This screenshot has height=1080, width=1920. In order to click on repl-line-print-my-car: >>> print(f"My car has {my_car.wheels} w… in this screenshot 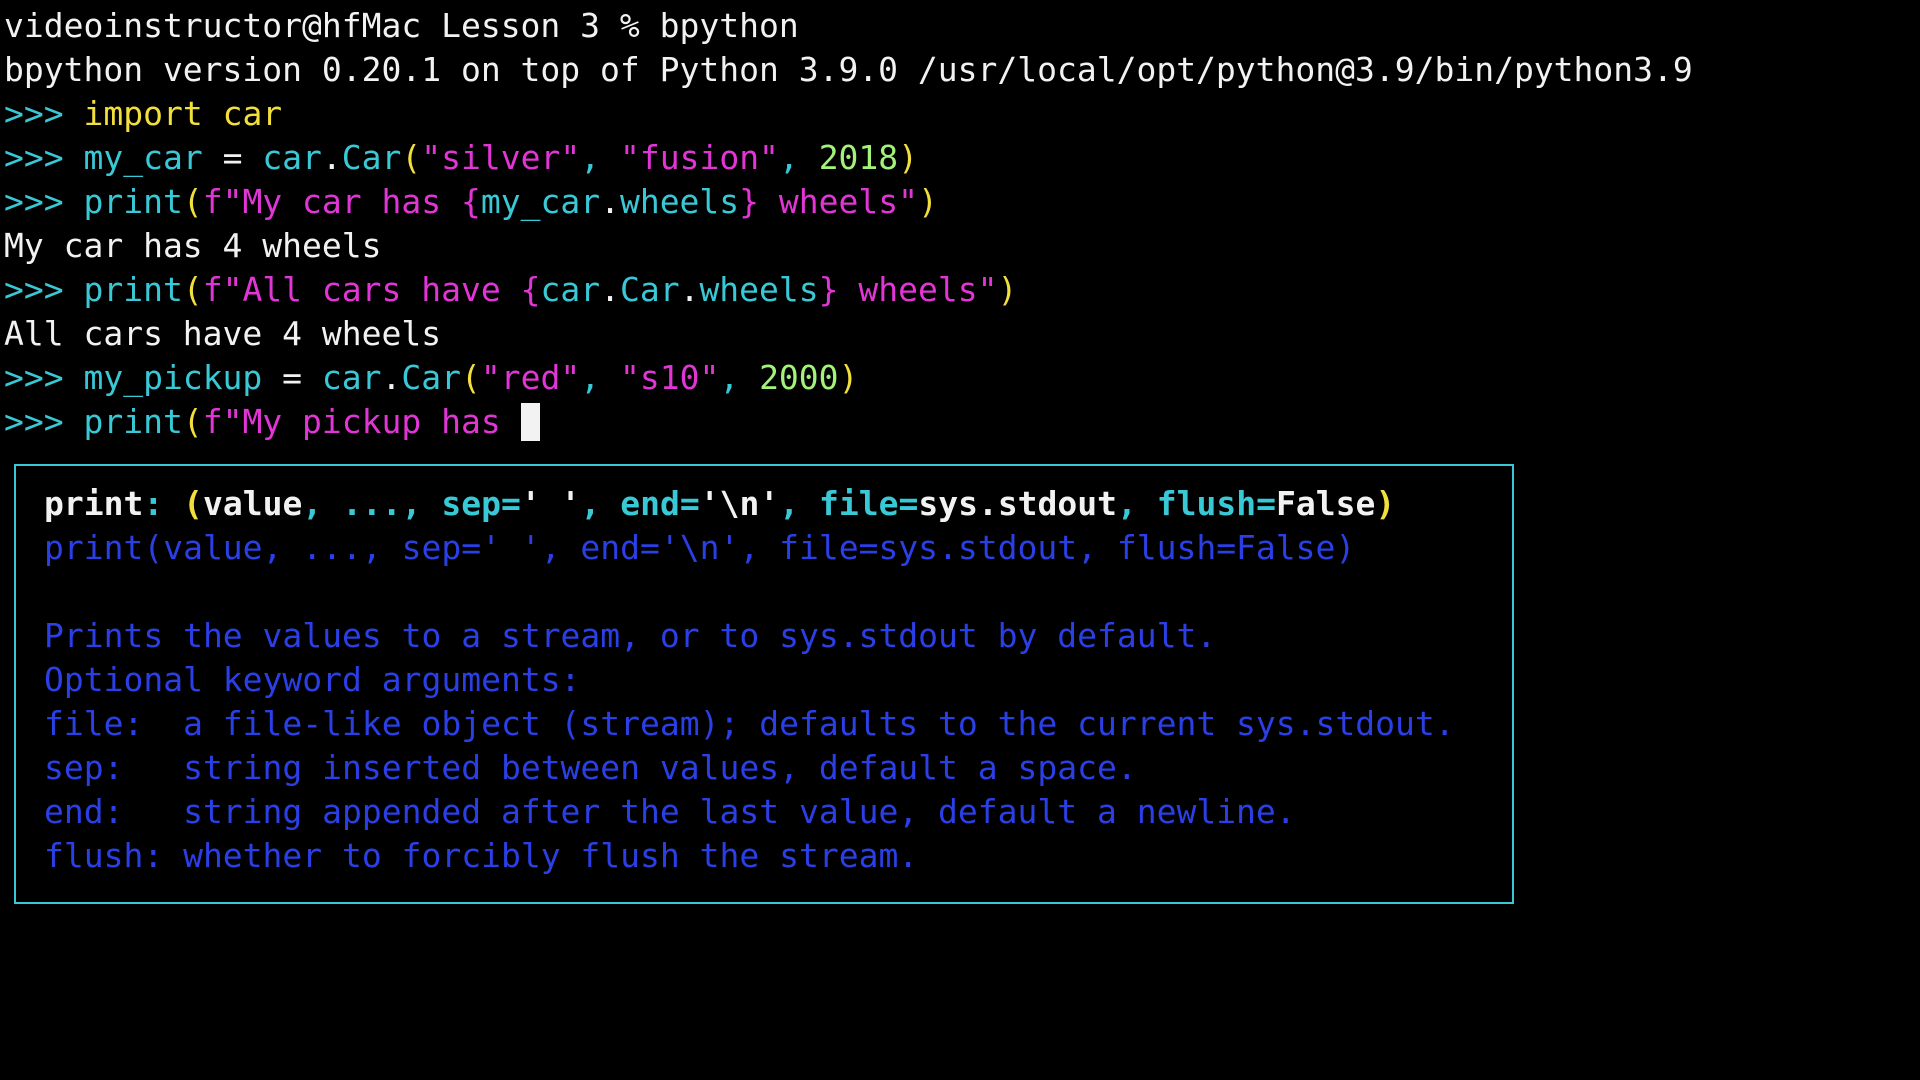, I will do `click(959, 202)`.